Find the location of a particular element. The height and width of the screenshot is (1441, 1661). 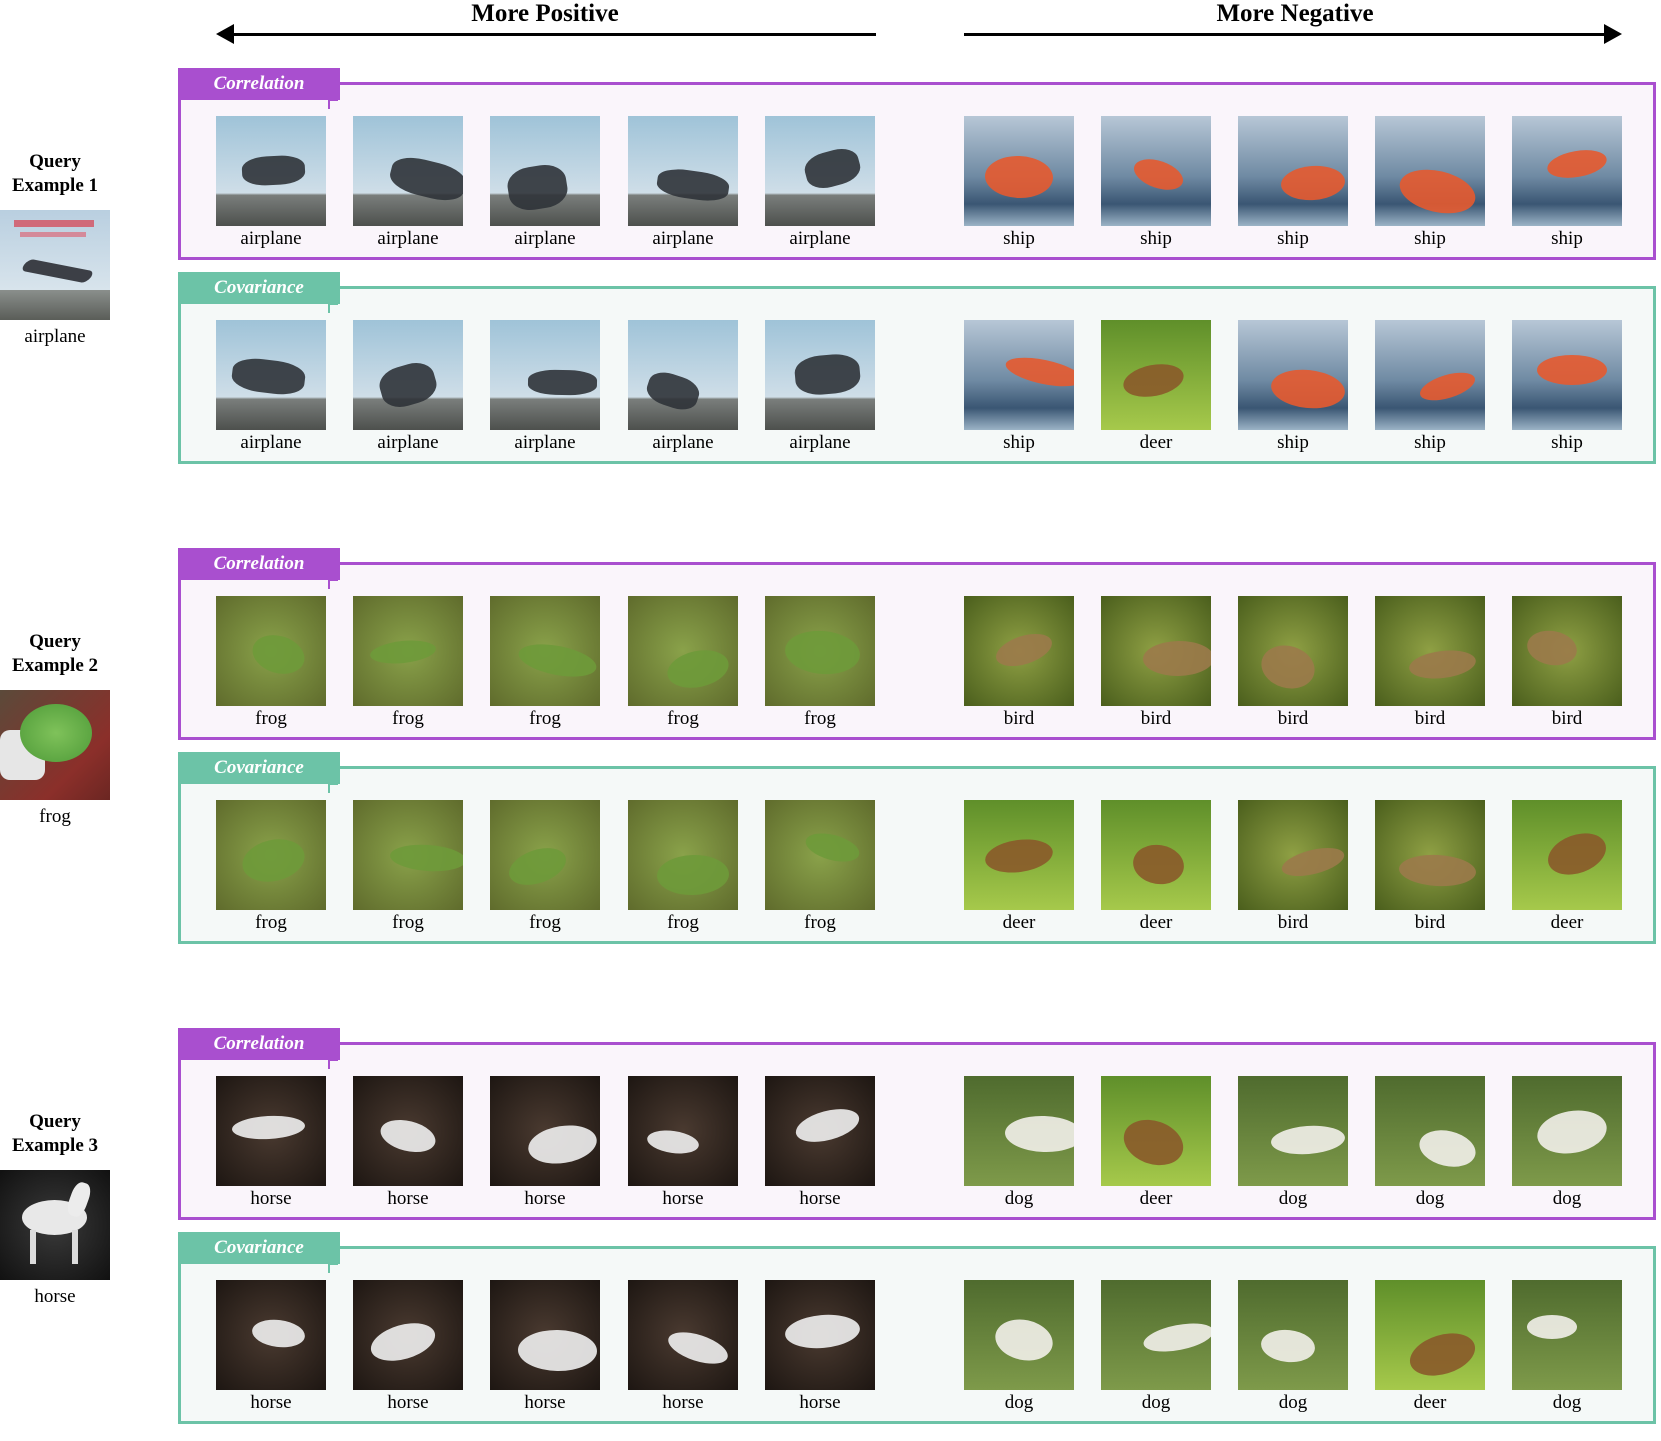

more-negative-label: More Negative is located at coordinates (1295, 13).